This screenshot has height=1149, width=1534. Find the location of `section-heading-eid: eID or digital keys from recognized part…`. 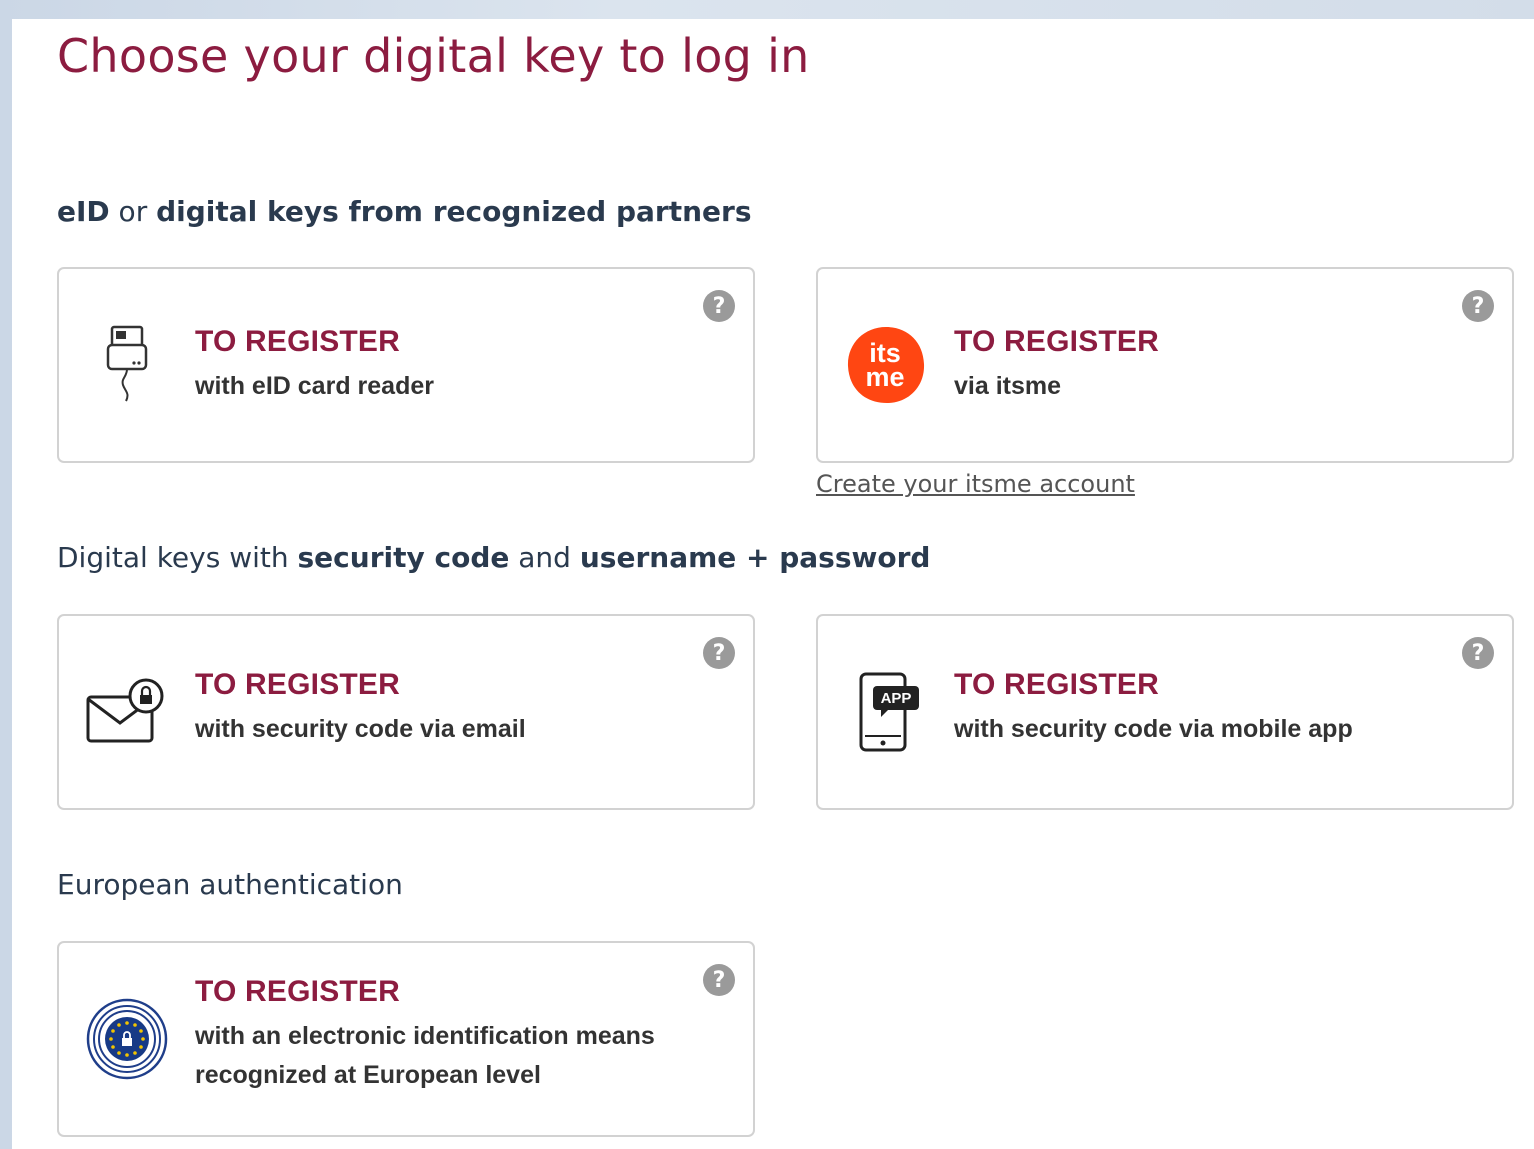

section-heading-eid: eID or digital keys from recognized part… is located at coordinates (404, 211).